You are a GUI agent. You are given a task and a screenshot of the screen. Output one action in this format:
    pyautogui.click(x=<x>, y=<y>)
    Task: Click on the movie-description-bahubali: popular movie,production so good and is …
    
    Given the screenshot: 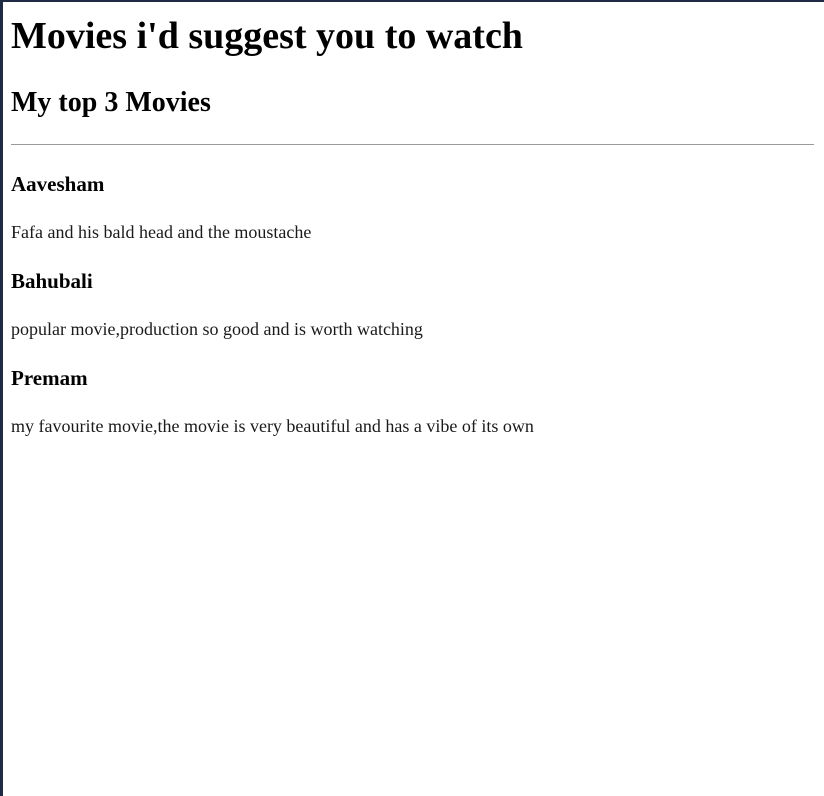 What is the action you would take?
    pyautogui.click(x=217, y=329)
    